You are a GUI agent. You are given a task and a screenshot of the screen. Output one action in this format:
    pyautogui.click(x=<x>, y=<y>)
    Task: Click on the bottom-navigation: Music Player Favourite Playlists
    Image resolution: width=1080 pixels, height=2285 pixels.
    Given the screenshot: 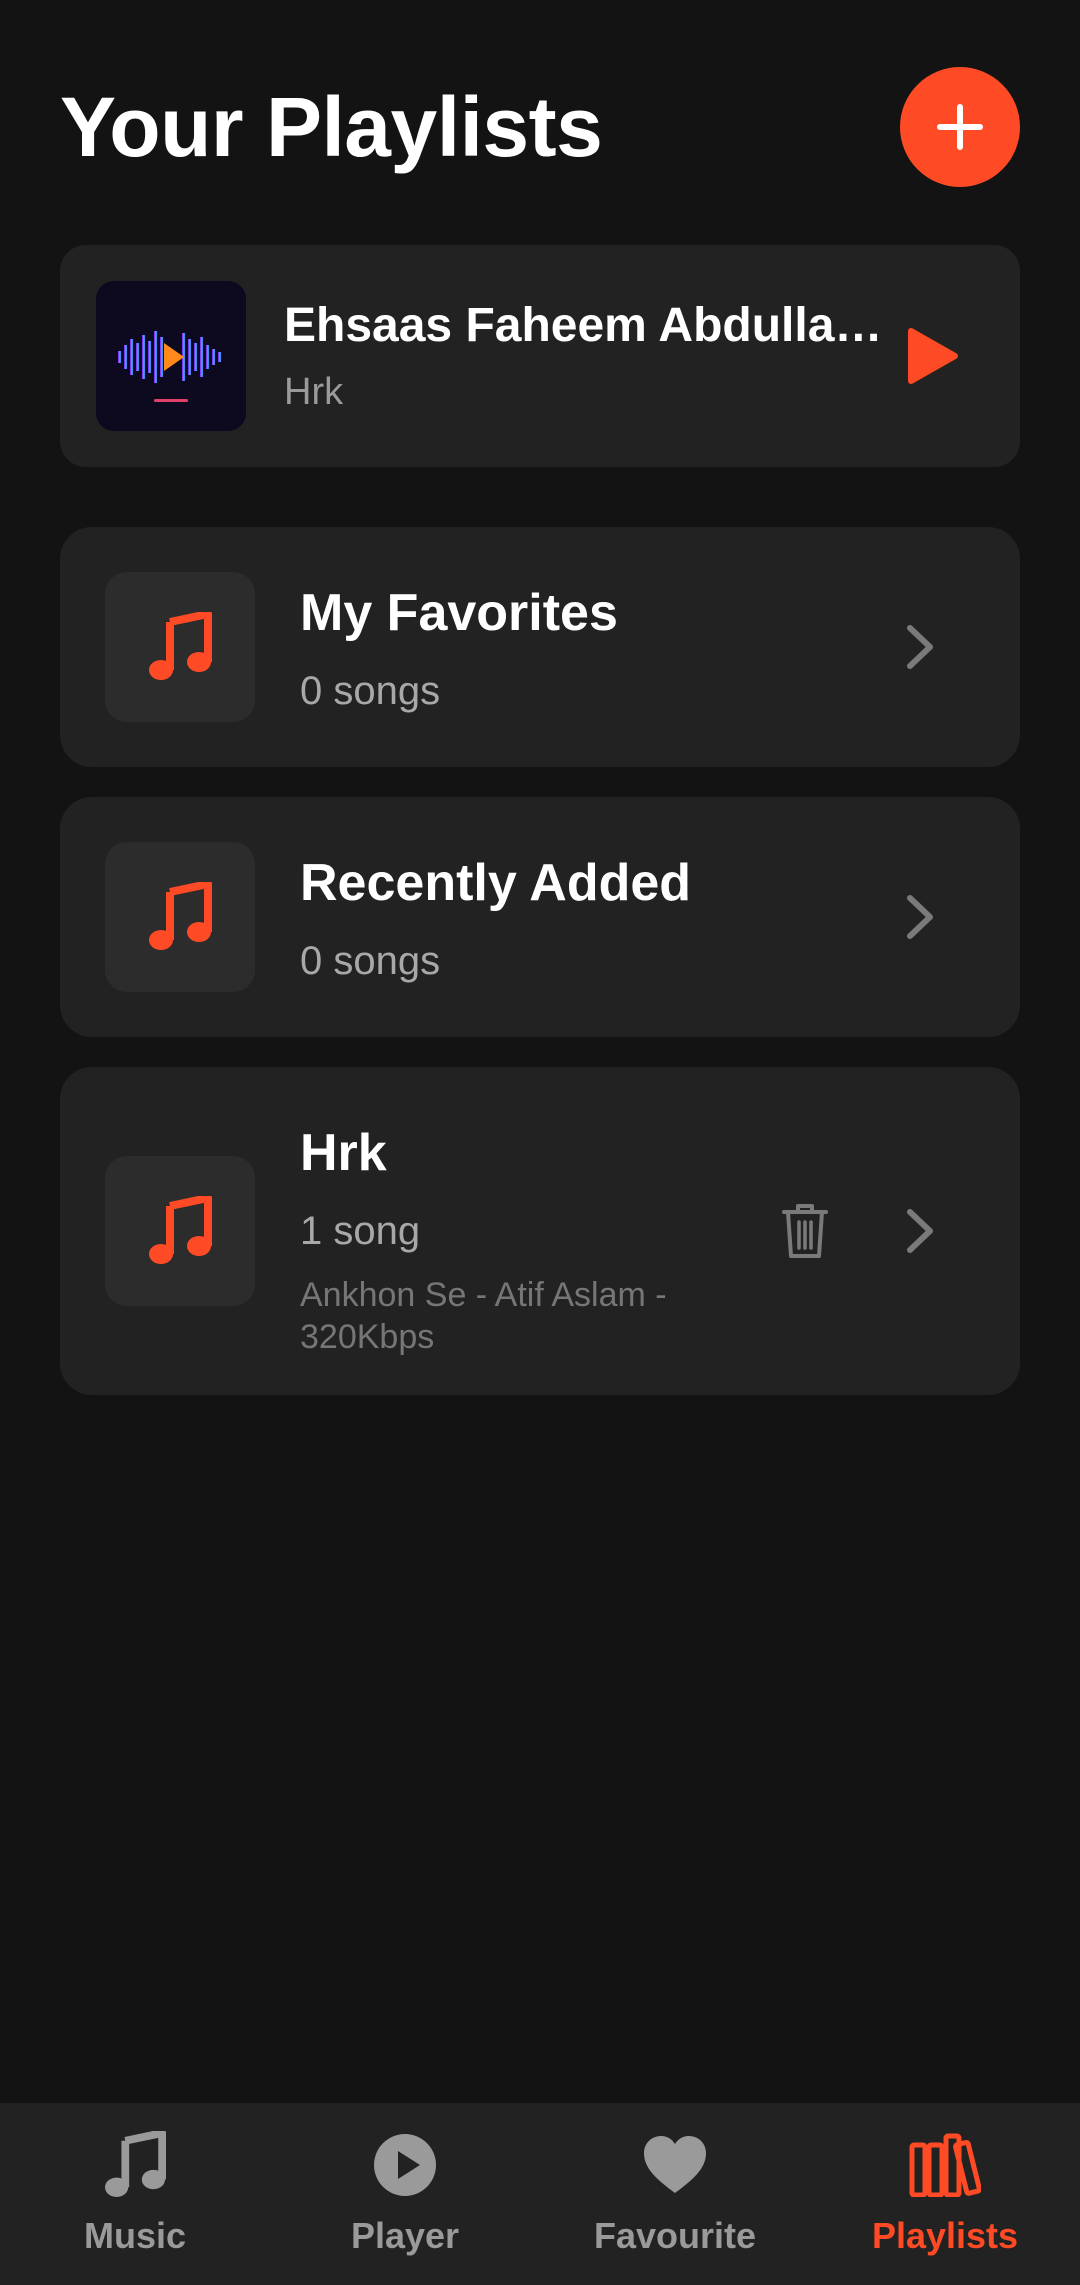 What is the action you would take?
    pyautogui.click(x=540, y=2194)
    